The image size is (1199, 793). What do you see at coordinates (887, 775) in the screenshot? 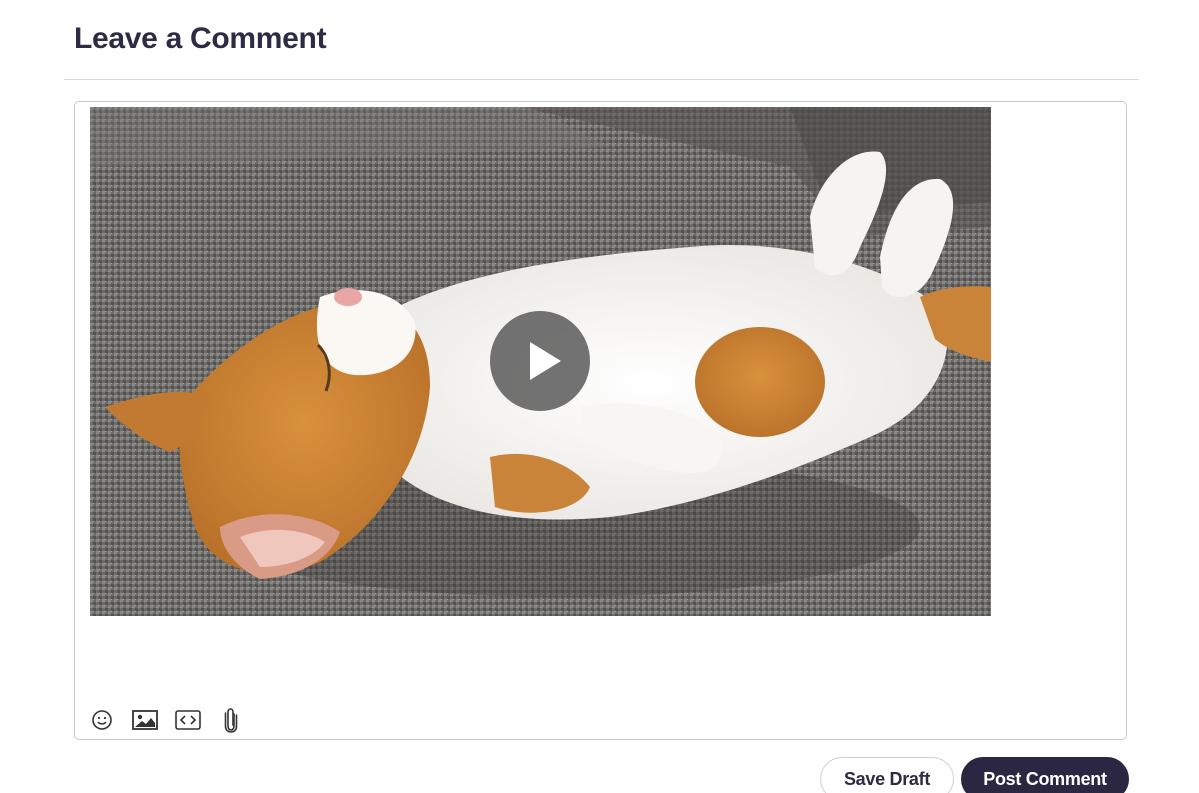
I see `save-draft-button: Save Draft` at bounding box center [887, 775].